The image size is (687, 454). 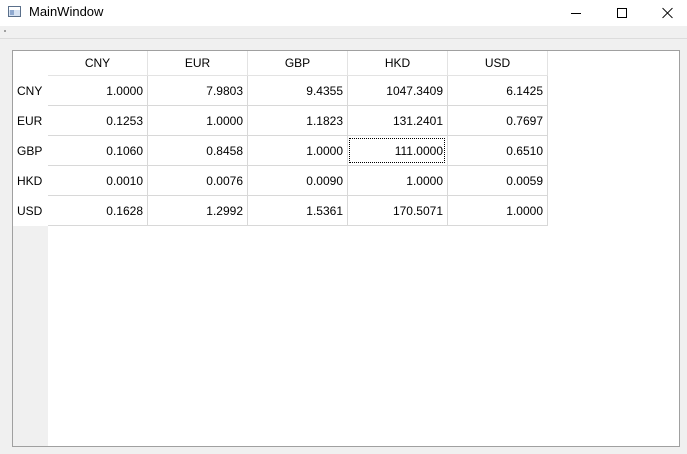 I want to click on row-header-usd: USD, so click(x=30, y=211).